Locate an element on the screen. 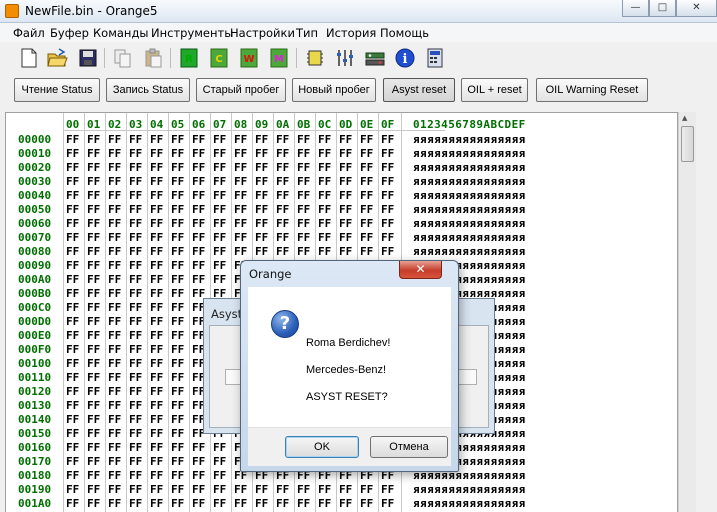 This screenshot has height=512, width=717. vertical-scrollbar: ▲ is located at coordinates (687, 312).